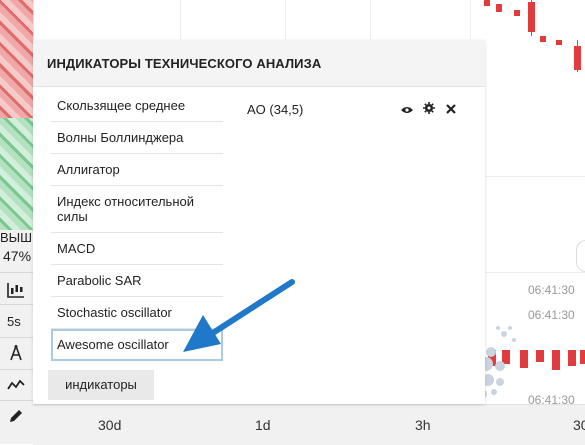 Image resolution: width=585 pixels, height=445 pixels. Describe the element at coordinates (580, 256) in the screenshot. I see `chart-scroll-handle` at that location.